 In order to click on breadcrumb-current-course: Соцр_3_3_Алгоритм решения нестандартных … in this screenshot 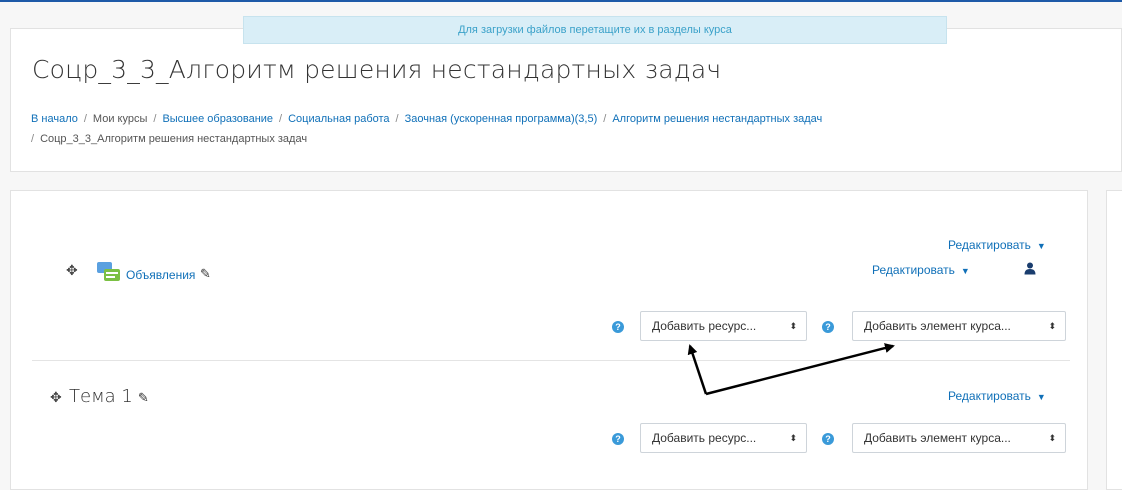, I will do `click(173, 139)`.